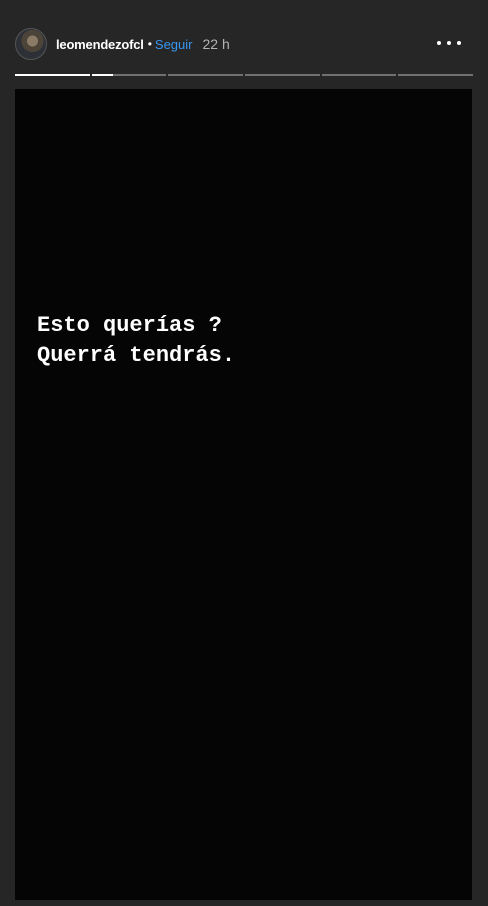  What do you see at coordinates (136, 355) in the screenshot?
I see `story-text-line-2: Querrá tendrás.` at bounding box center [136, 355].